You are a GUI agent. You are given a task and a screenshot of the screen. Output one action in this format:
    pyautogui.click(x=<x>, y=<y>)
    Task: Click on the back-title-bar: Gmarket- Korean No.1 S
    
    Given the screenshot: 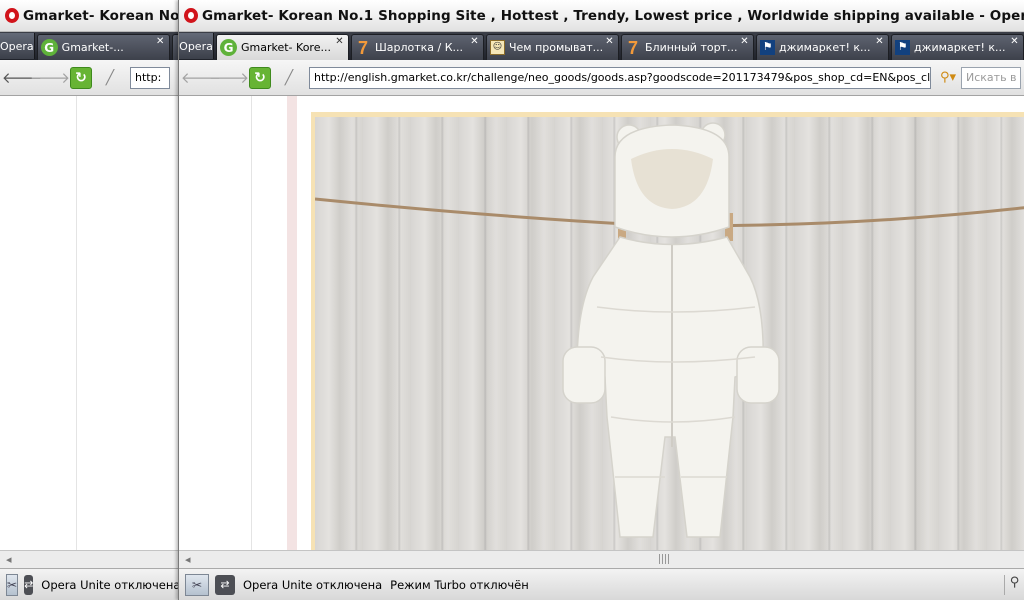 What is the action you would take?
    pyautogui.click(x=90, y=16)
    